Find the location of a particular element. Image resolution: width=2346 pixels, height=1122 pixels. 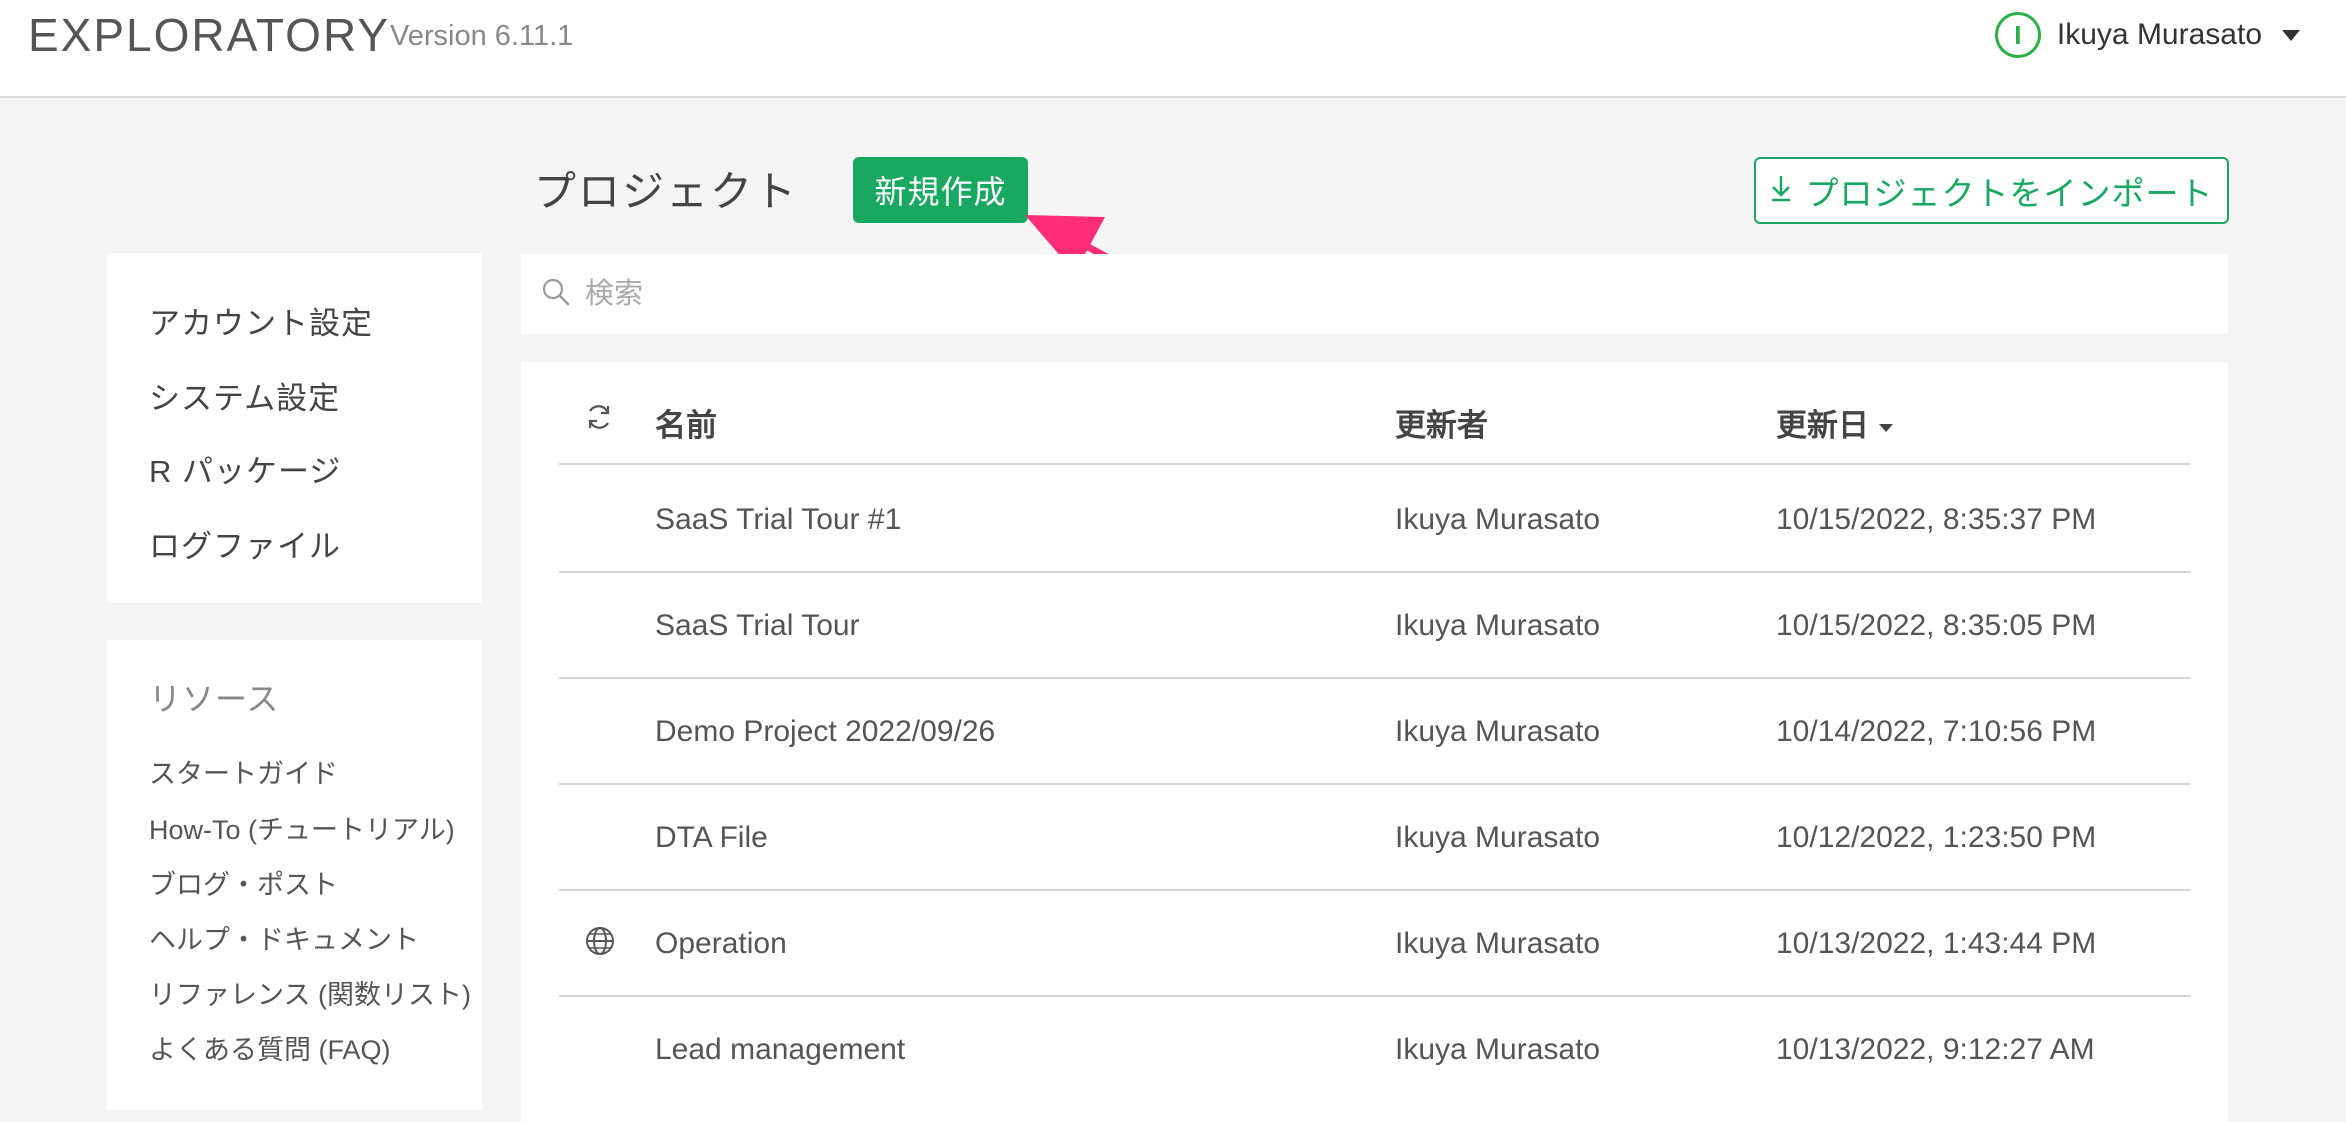

column-header-name: 名前 is located at coordinates (686, 422).